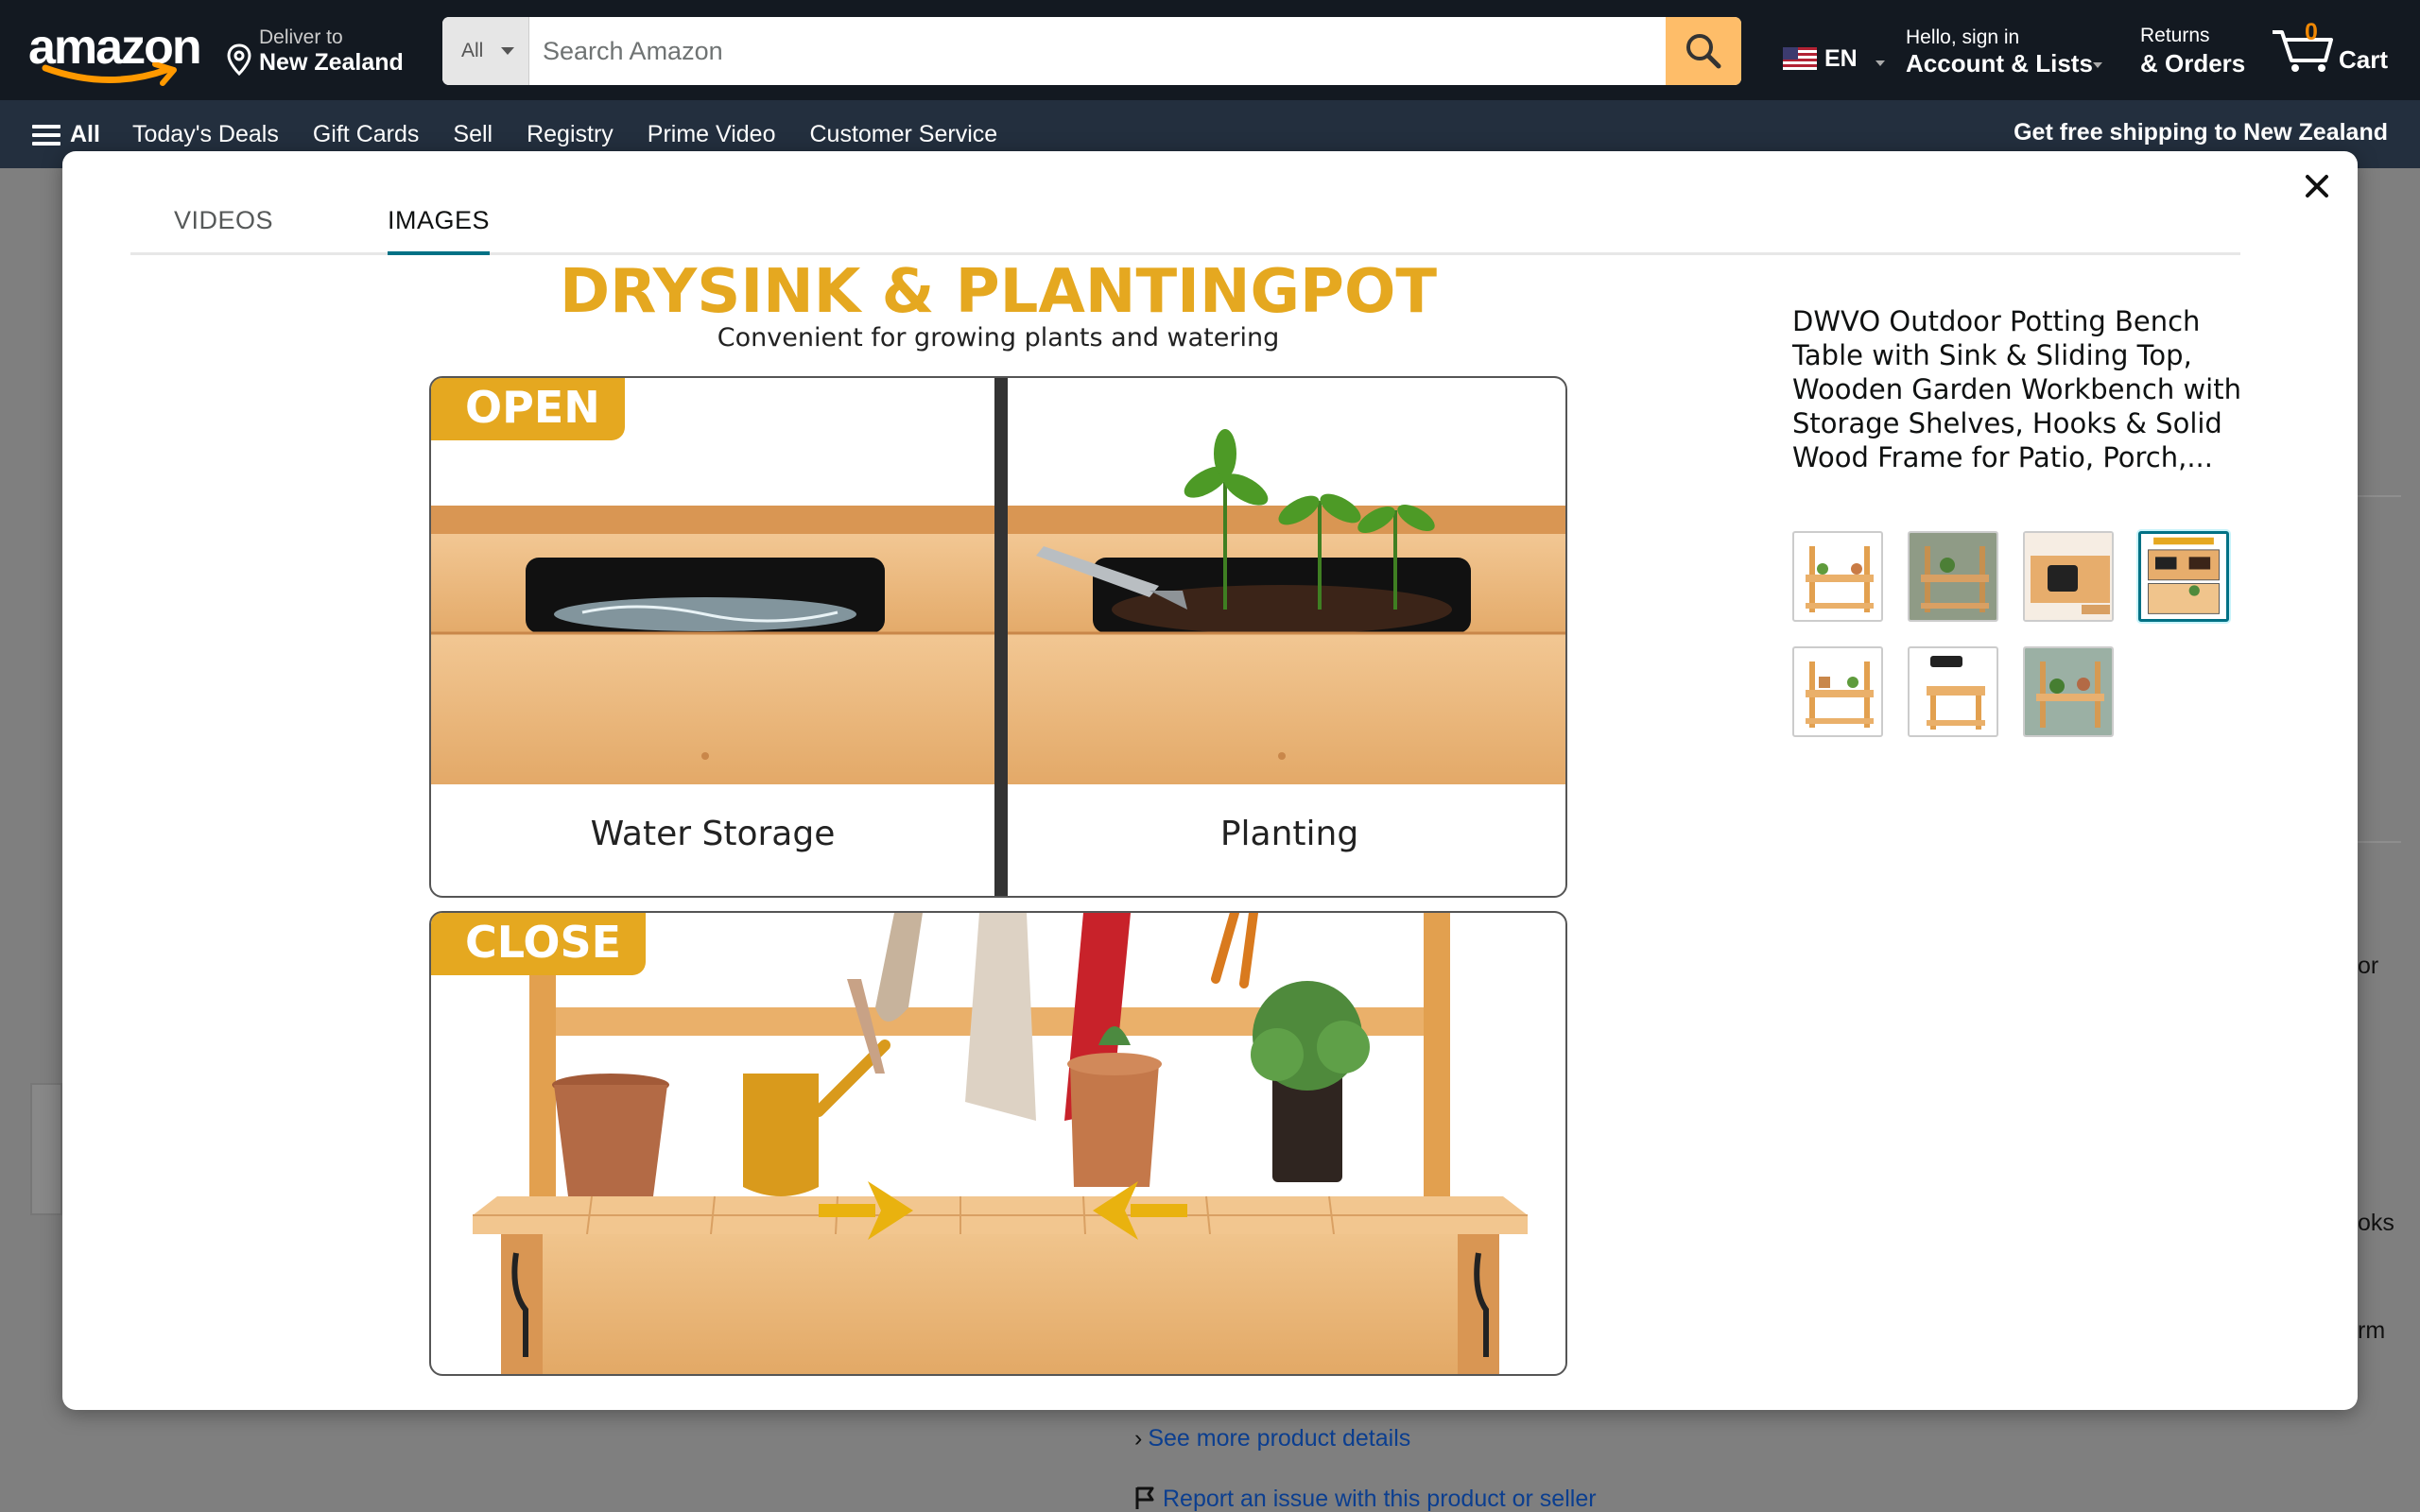  Describe the element at coordinates (486, 51) in the screenshot. I see `search-category-dropdown: All` at that location.